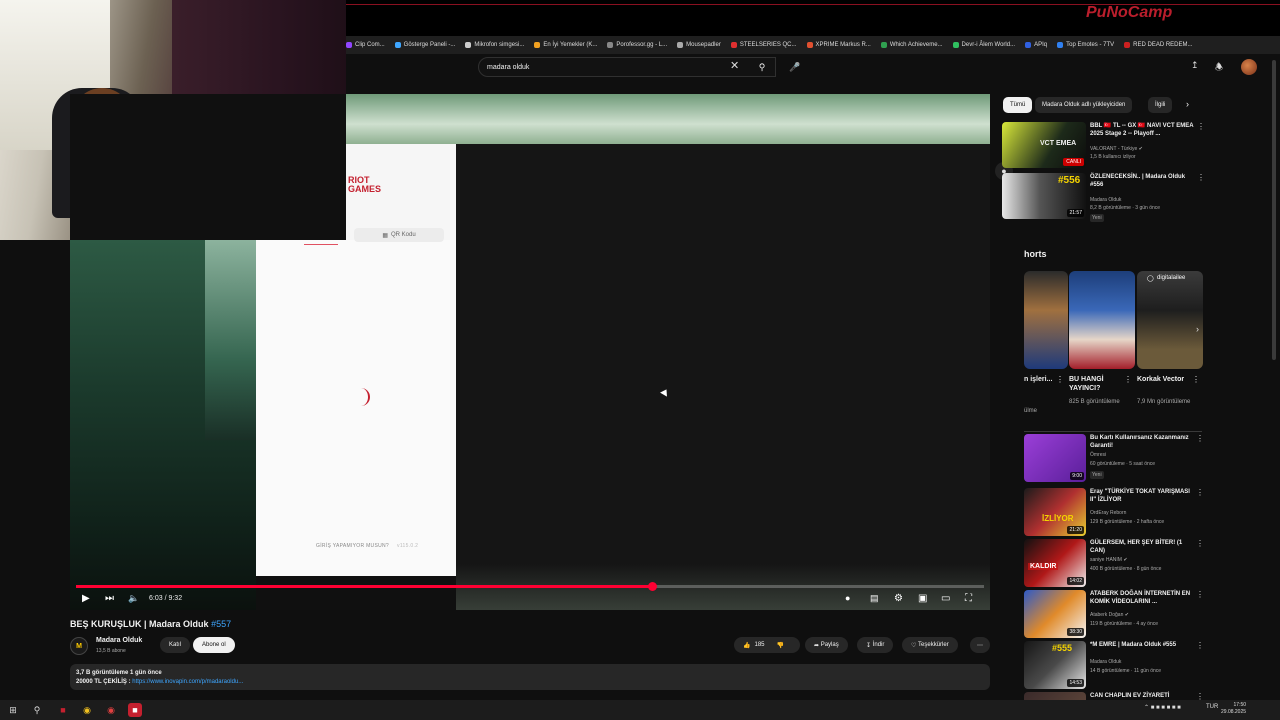  What do you see at coordinates (1274, 210) in the screenshot?
I see `scrollbar` at bounding box center [1274, 210].